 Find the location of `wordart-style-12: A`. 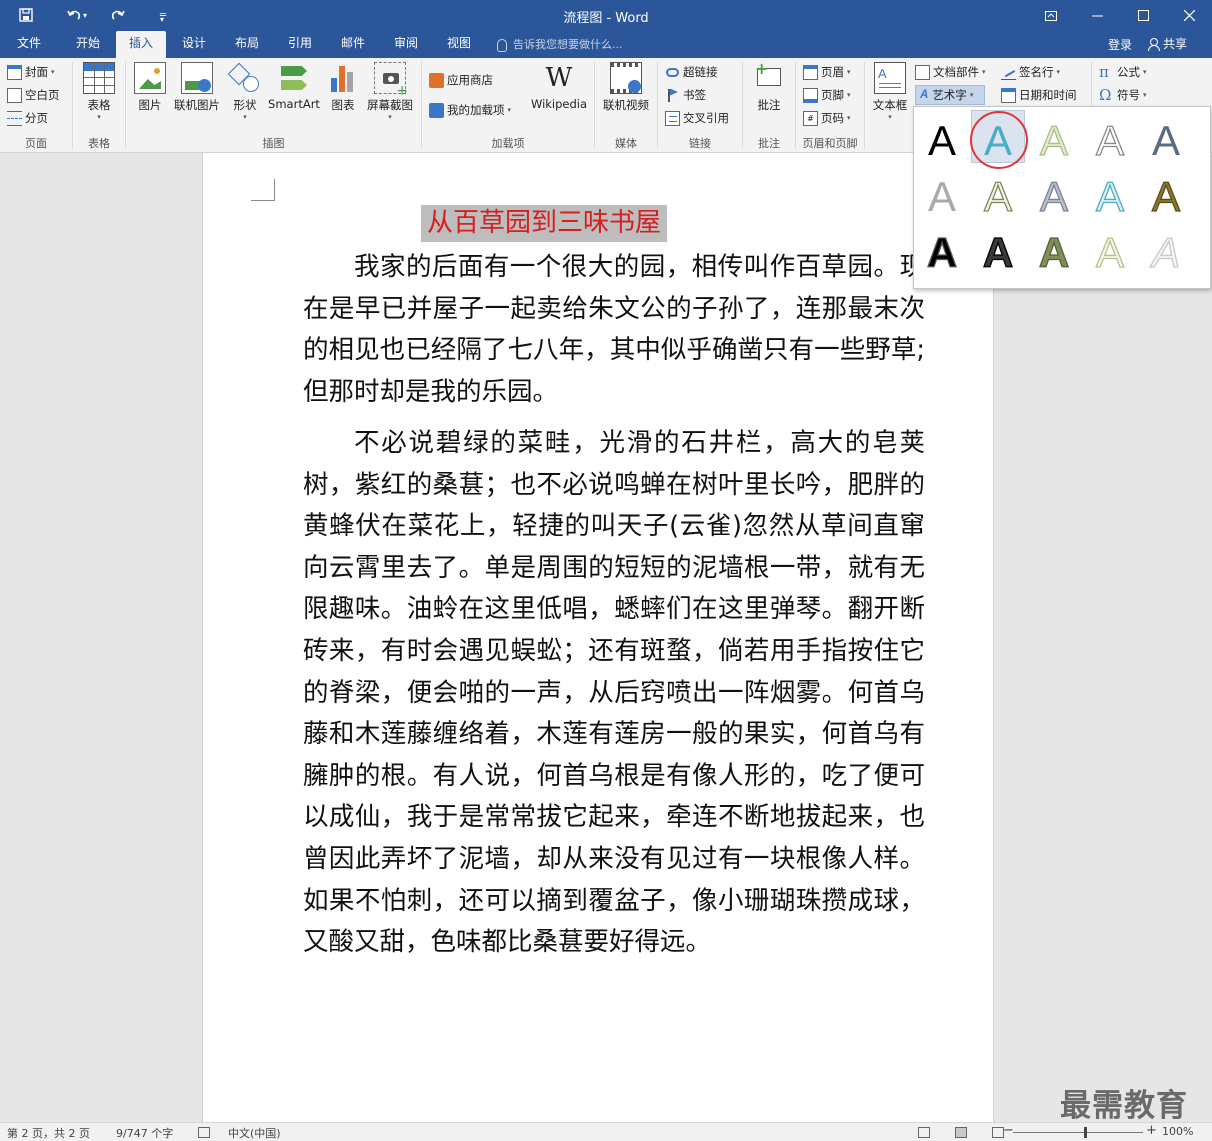

wordart-style-12: A is located at coordinates (998, 252).